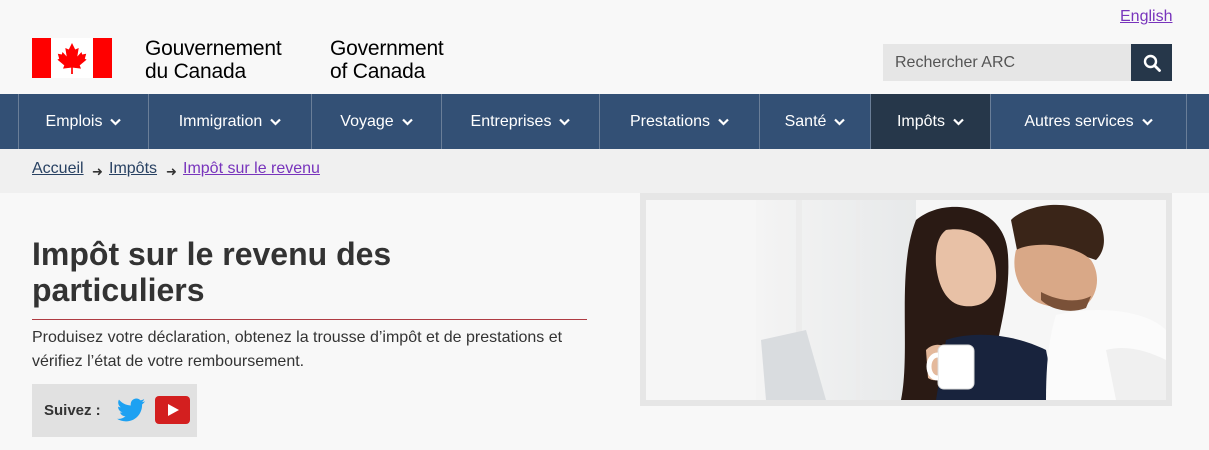  What do you see at coordinates (1079, 121) in the screenshot?
I see `menu-item-label: Autres services` at bounding box center [1079, 121].